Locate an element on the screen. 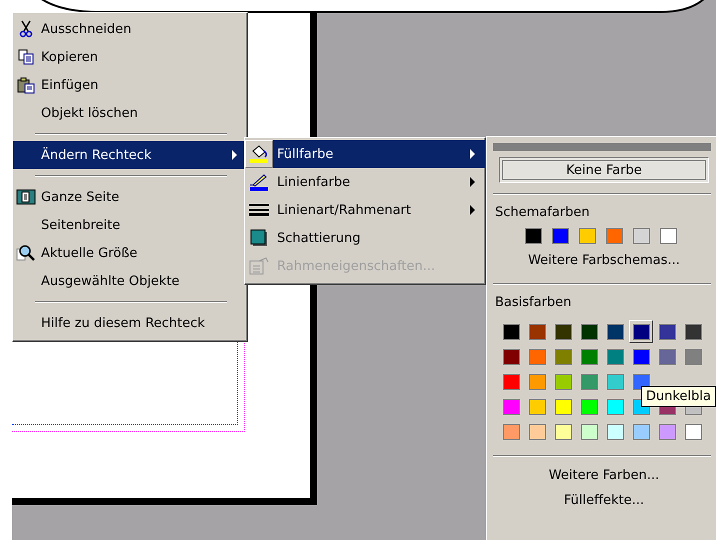  section-label: Schemafarben is located at coordinates (542, 213).